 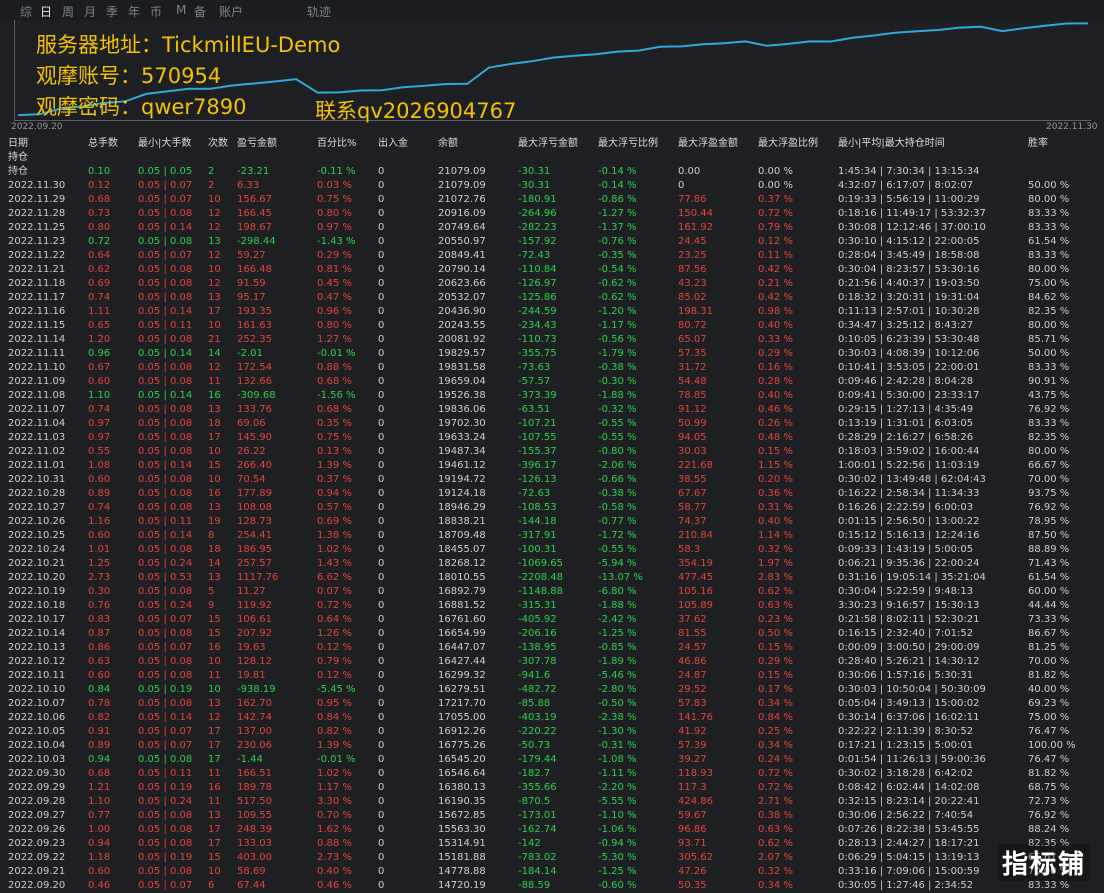 I want to click on tab-4: 季, so click(x=112, y=11).